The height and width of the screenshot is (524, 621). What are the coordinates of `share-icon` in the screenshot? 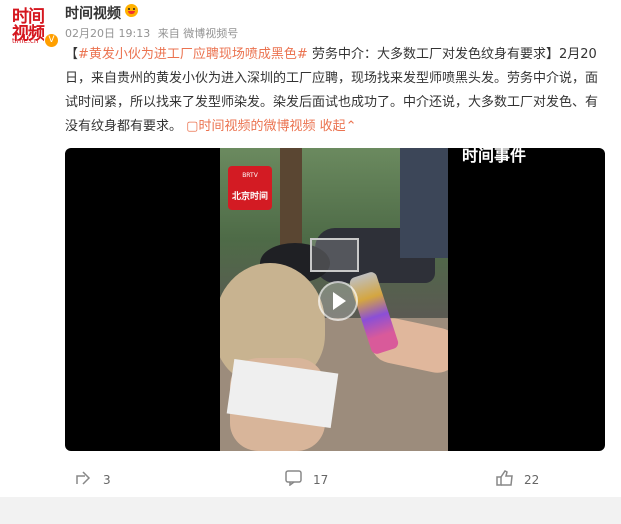 It's located at (84, 479).